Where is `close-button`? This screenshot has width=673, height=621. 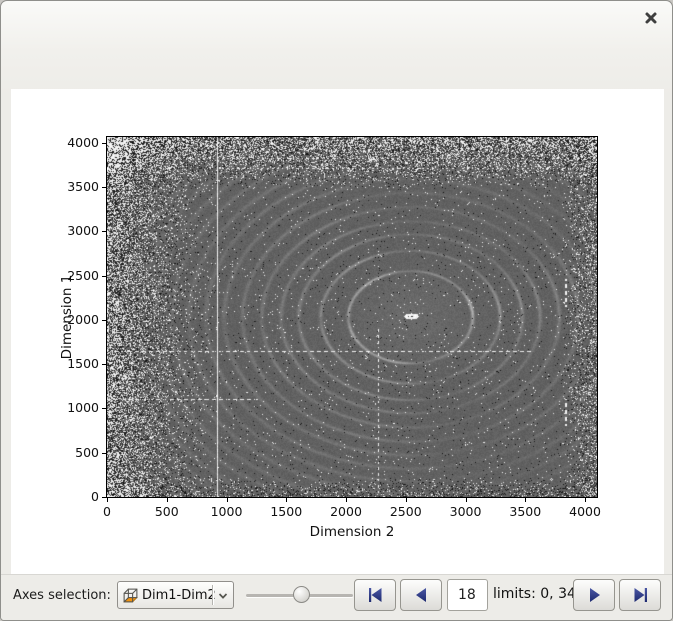
close-button is located at coordinates (651, 18).